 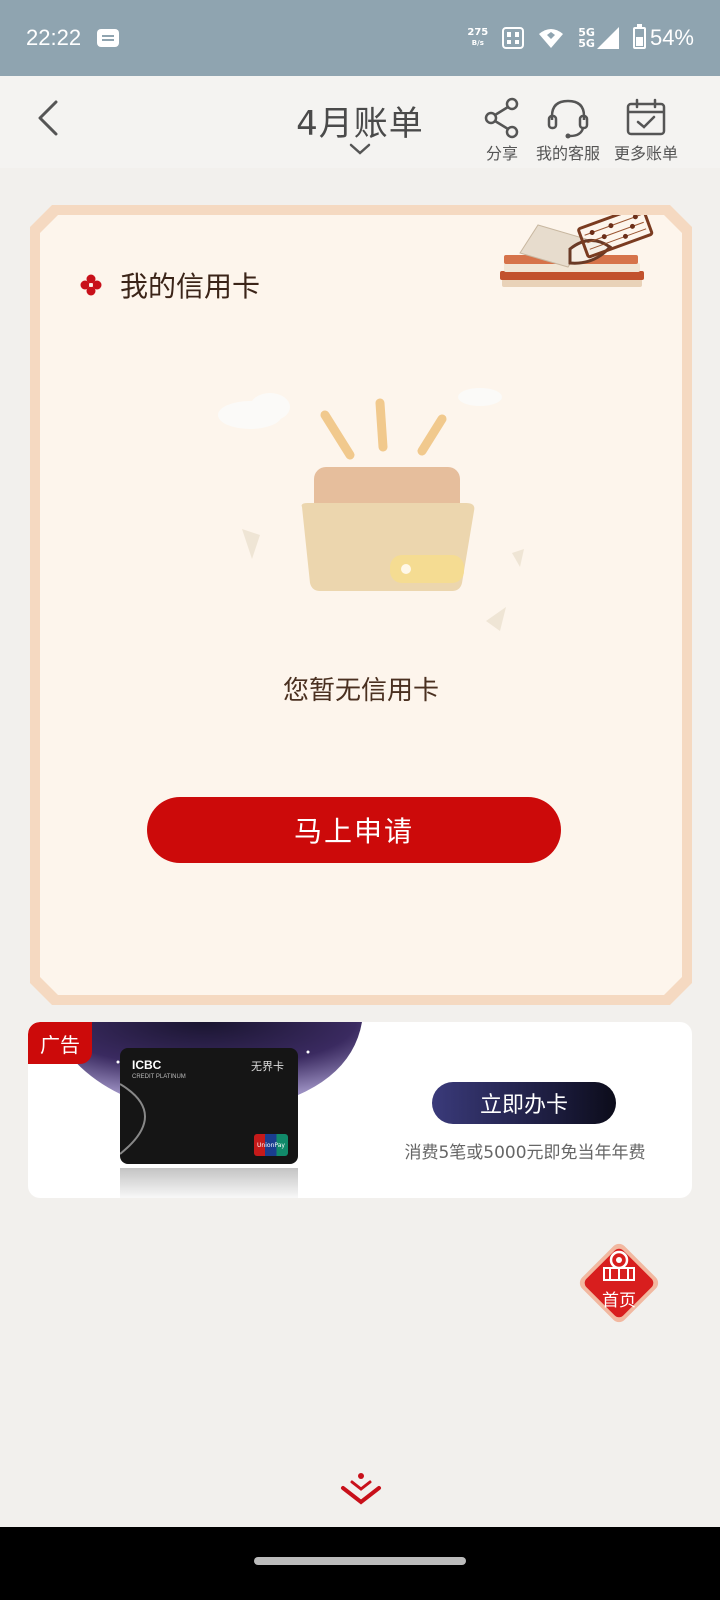 What do you see at coordinates (513, 38) in the screenshot?
I see `nfc-icon` at bounding box center [513, 38].